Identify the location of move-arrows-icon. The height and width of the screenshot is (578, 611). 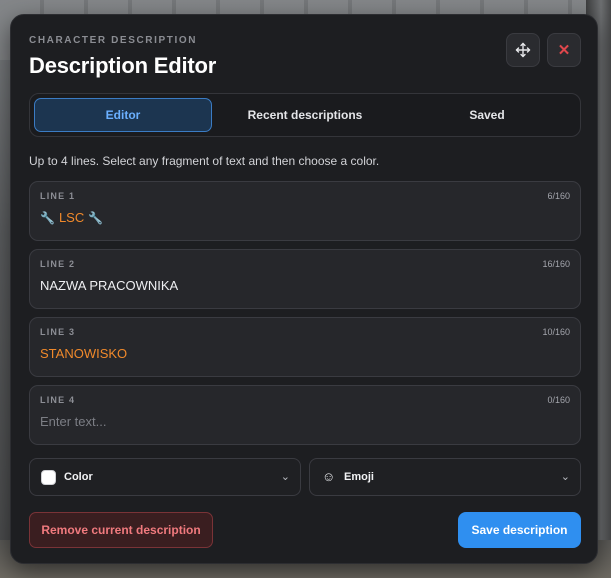
(523, 50).